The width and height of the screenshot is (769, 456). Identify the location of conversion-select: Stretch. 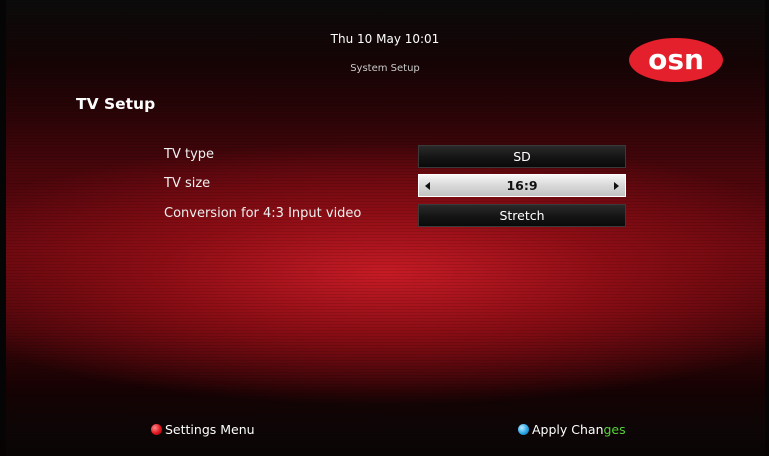
(522, 215).